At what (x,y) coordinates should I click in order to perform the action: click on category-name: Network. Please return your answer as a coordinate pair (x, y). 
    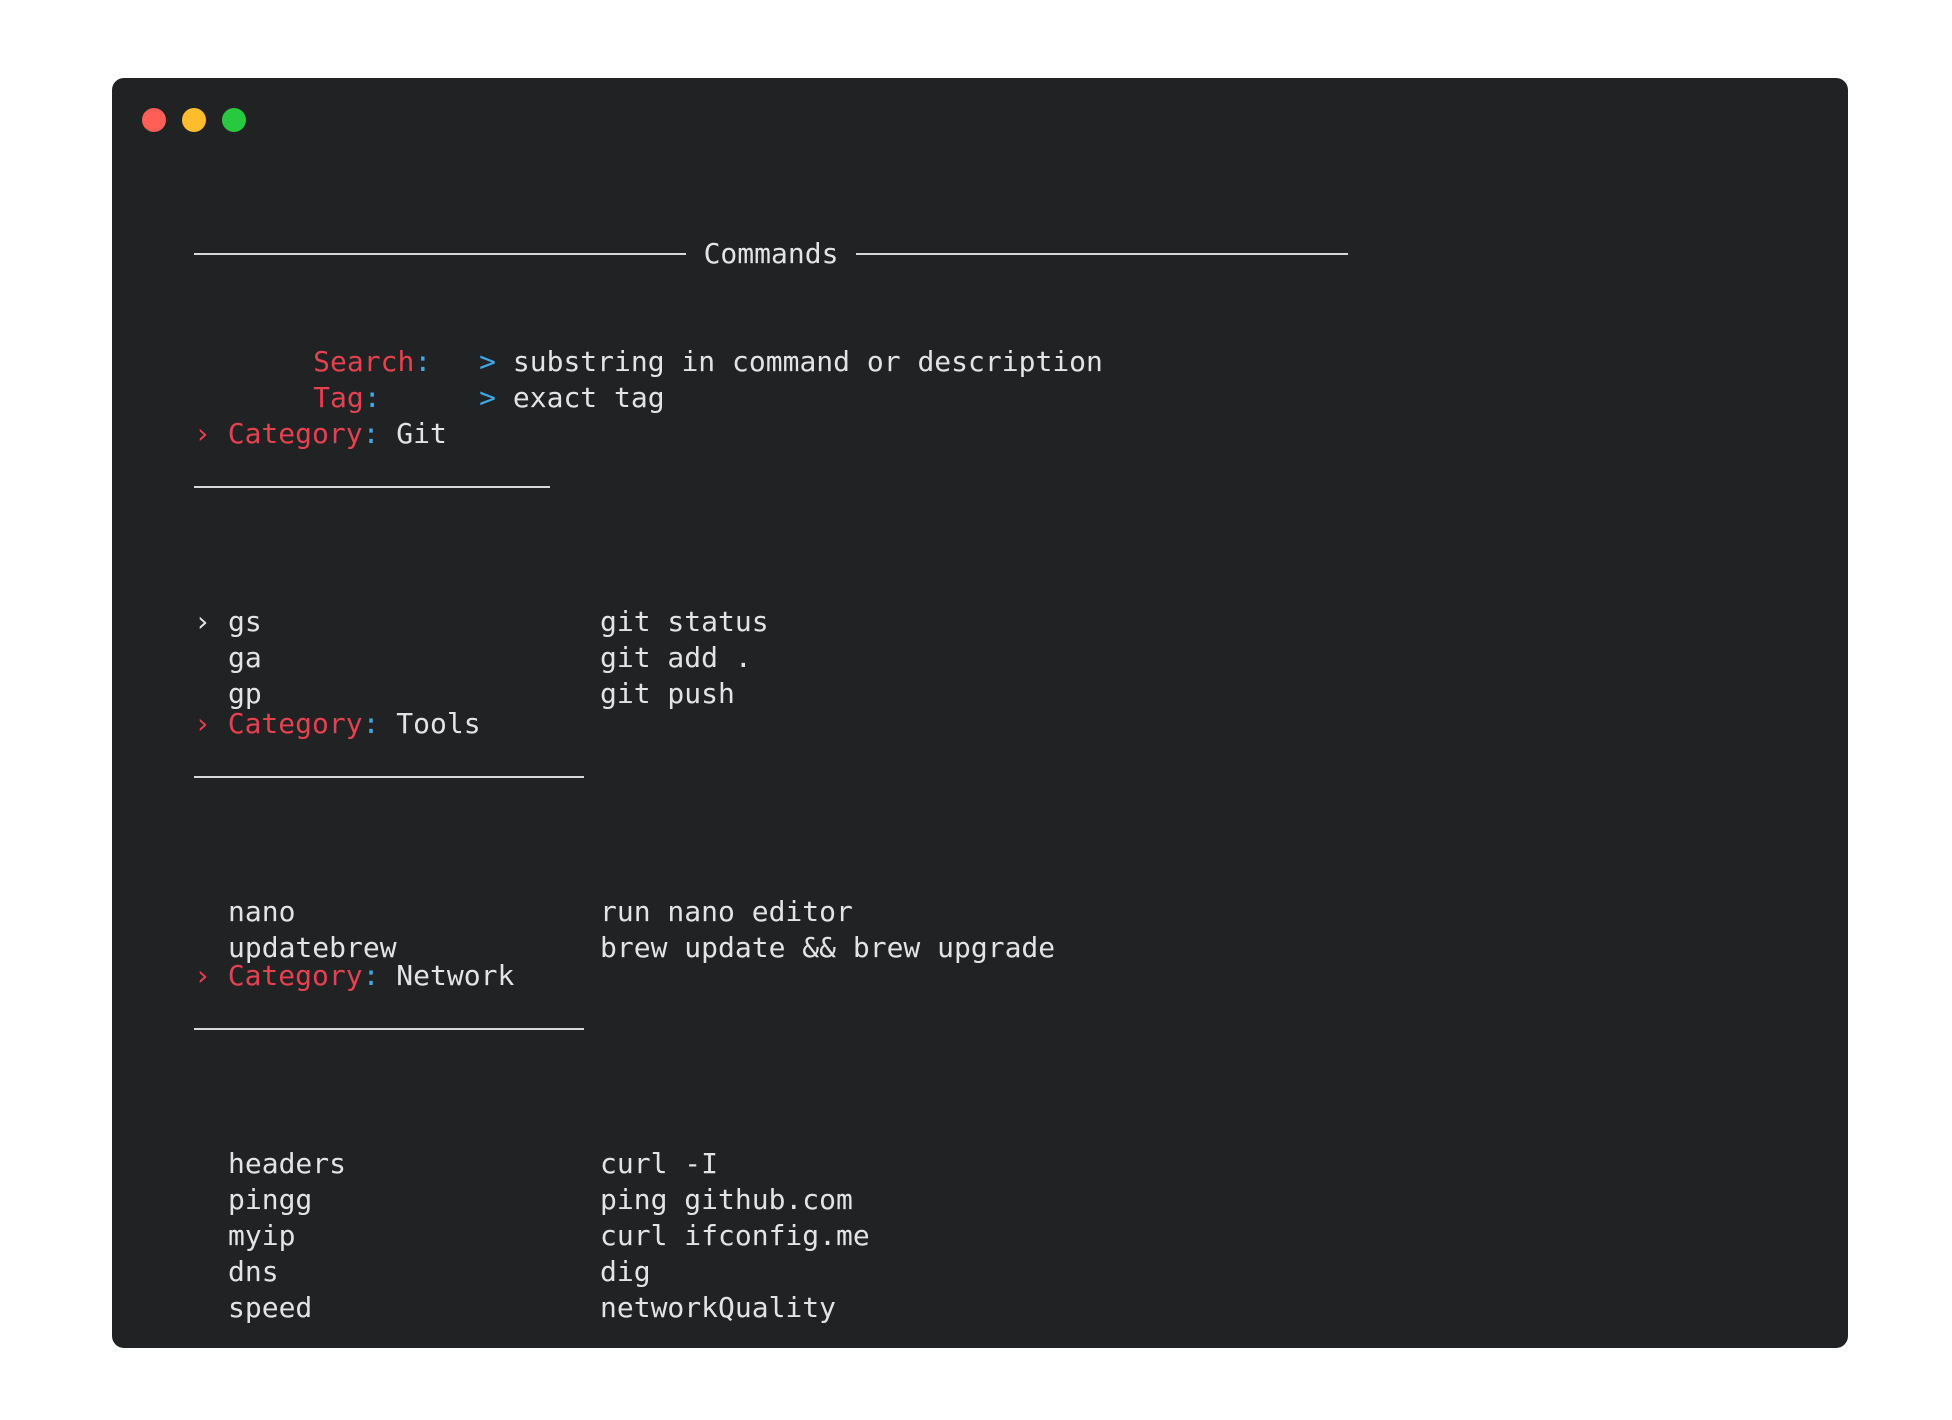
    Looking at the image, I should click on (455, 975).